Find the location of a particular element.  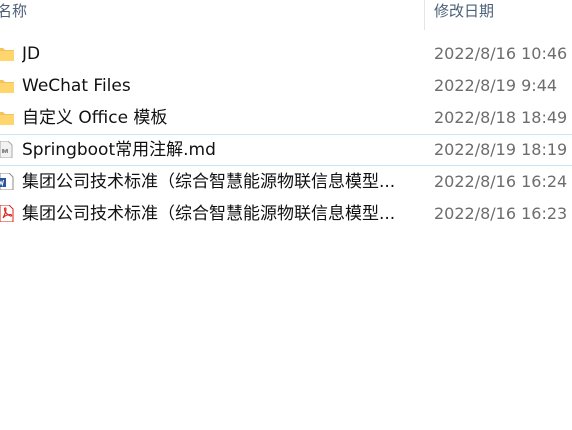

file-row: WeChat Files 2022/8/19 9:44 is located at coordinates (286, 86).